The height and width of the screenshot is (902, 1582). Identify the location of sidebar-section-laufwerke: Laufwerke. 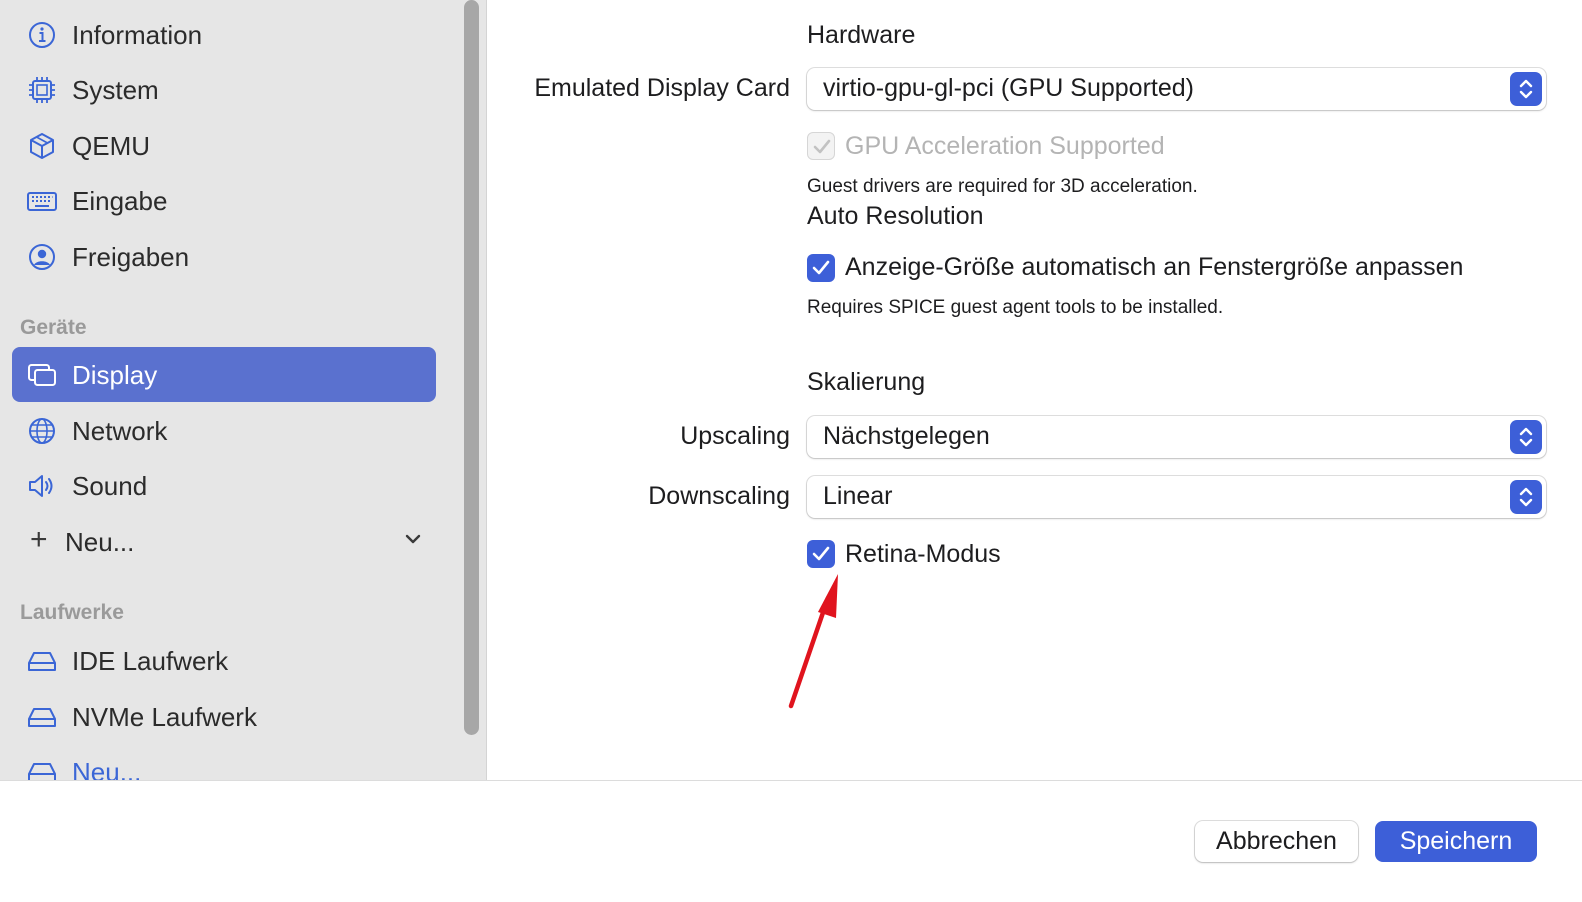
(72, 612).